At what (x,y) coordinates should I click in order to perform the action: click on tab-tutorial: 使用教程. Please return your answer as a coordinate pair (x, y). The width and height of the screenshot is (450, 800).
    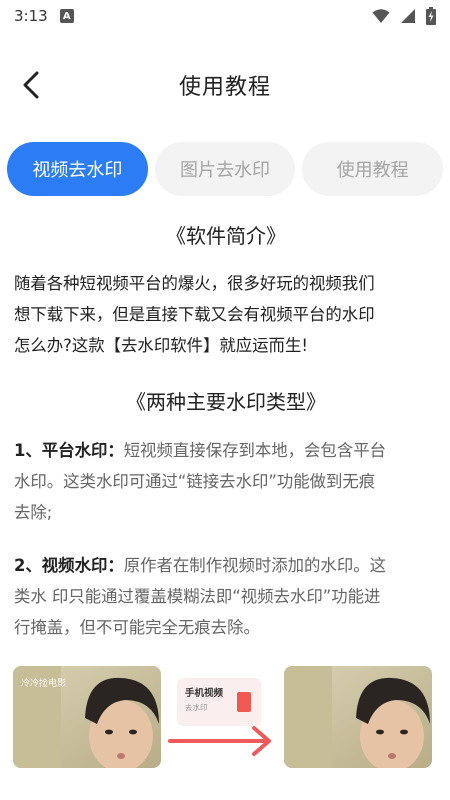
    Looking at the image, I should click on (373, 169).